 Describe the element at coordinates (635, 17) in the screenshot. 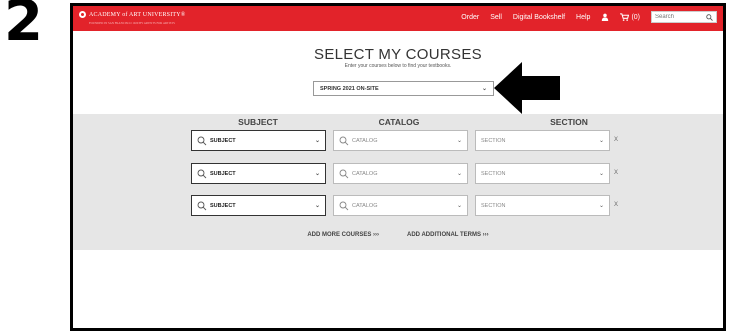

I see `cart-count: (0)` at that location.